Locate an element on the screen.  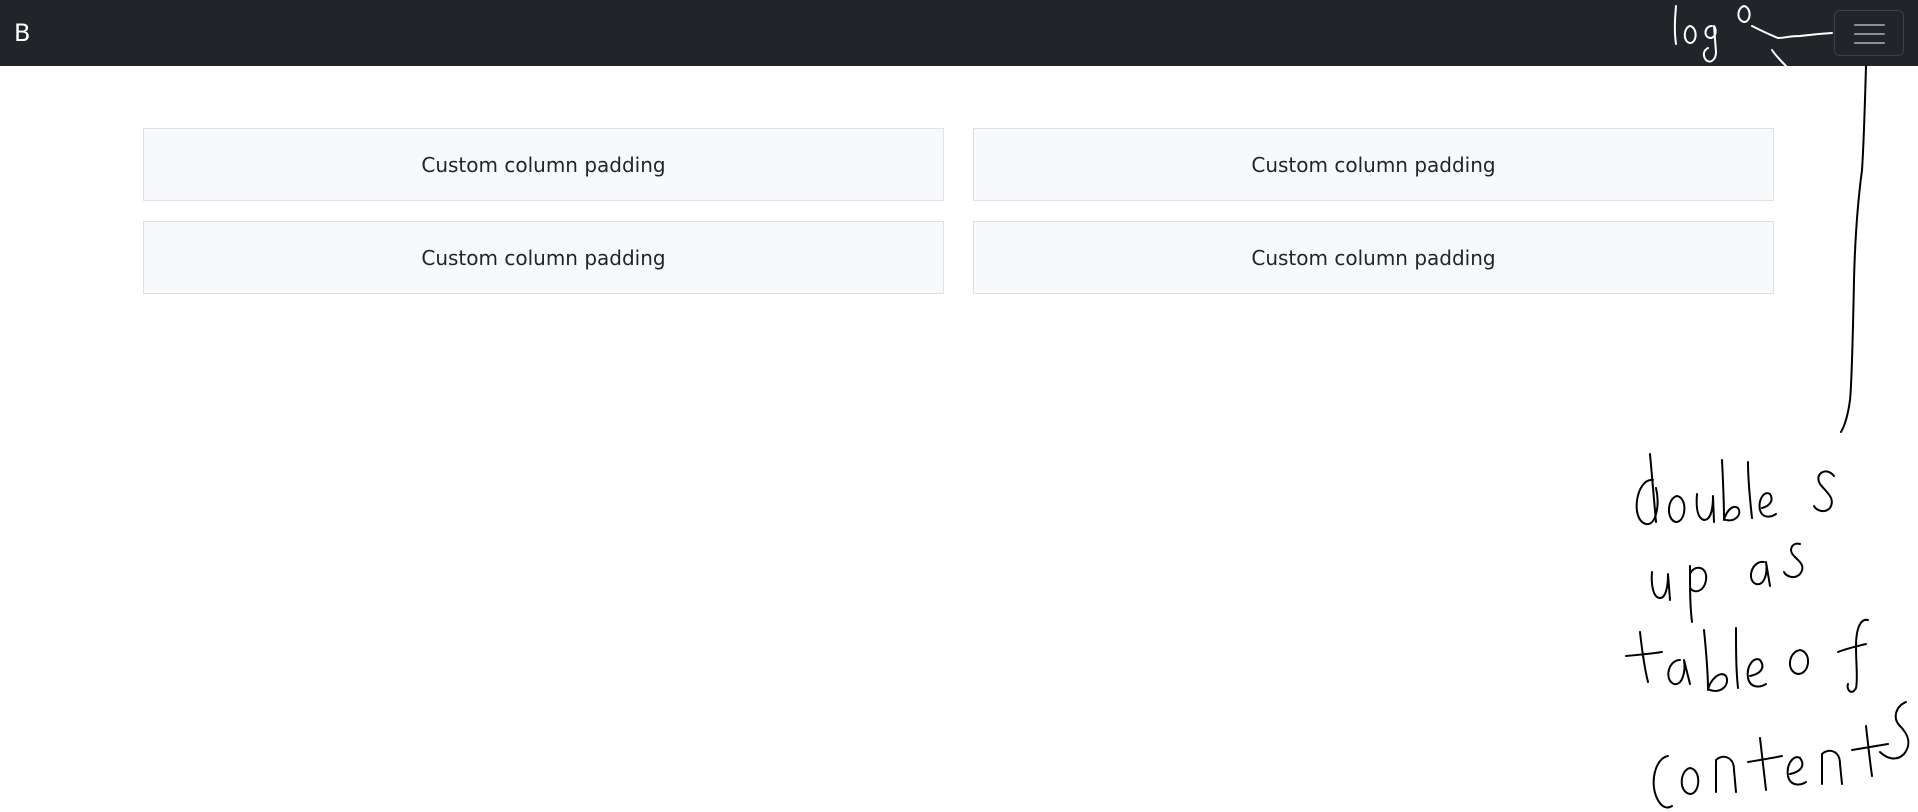
annotation-arrow-line is located at coordinates (1853, 249).